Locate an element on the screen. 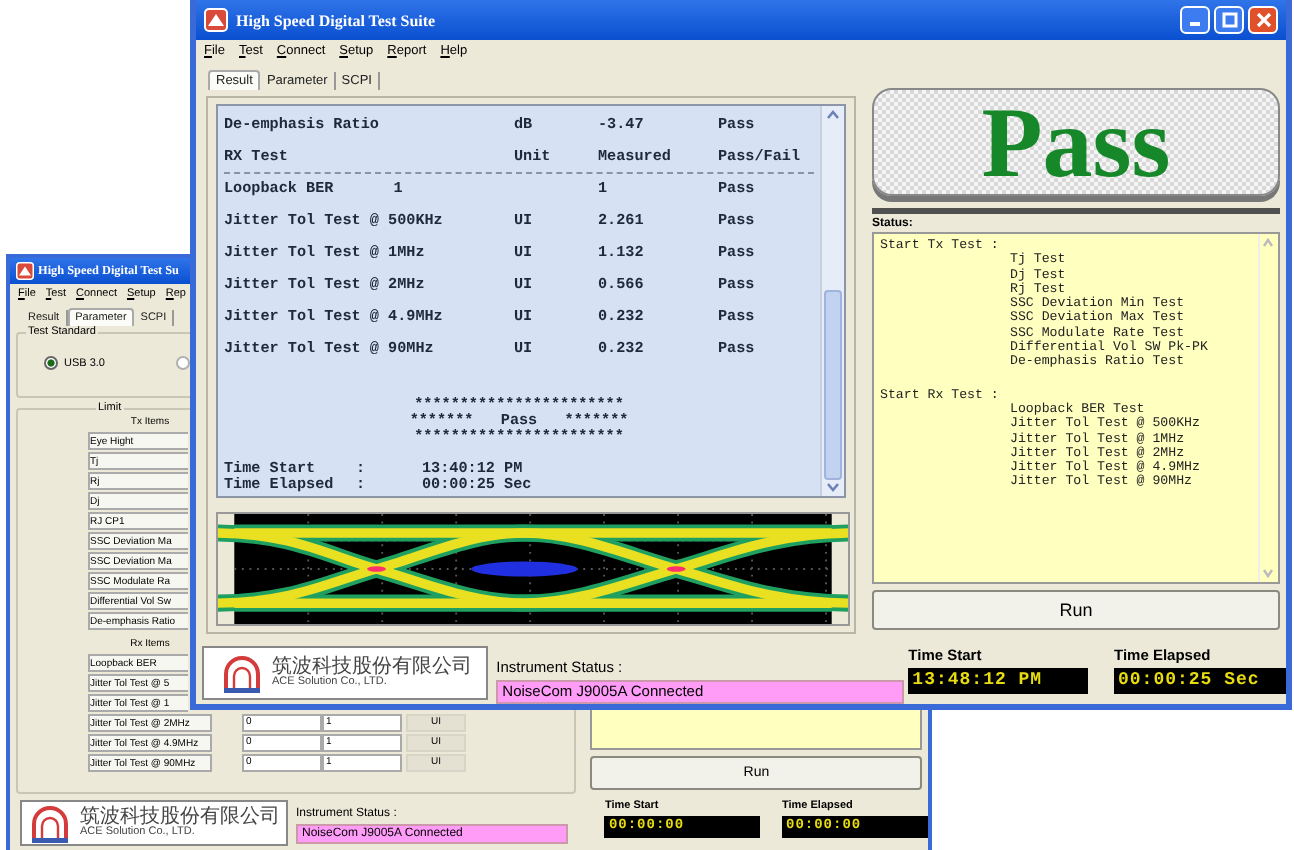  time-display: 13:48:12 PM is located at coordinates (998, 681).